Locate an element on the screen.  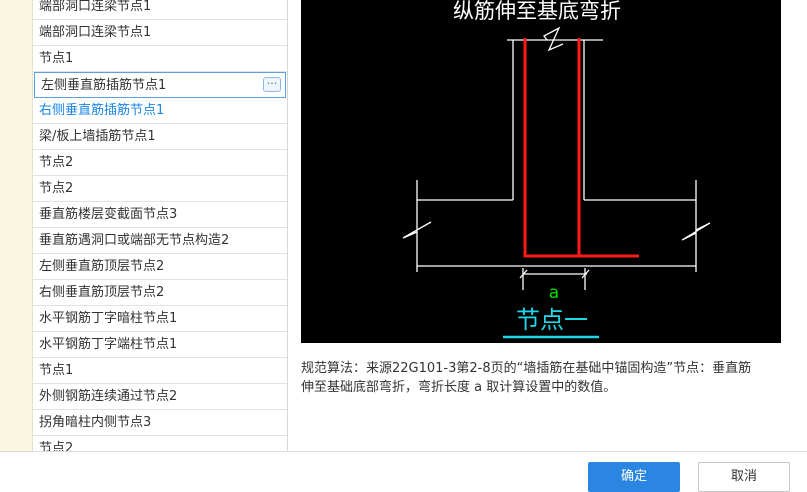
list-item: 外侧钢筋连续通过节点2 is located at coordinates (160, 397).